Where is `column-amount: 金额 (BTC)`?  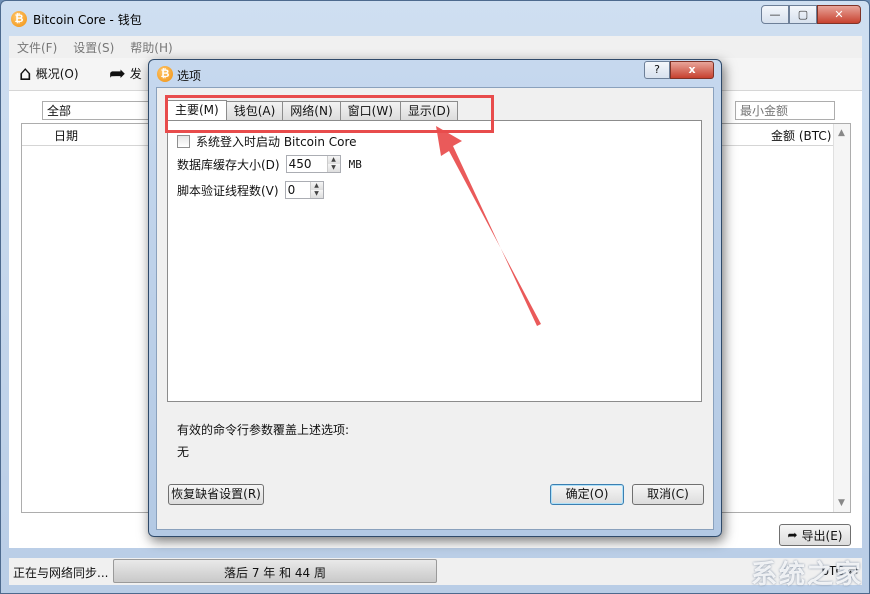 column-amount: 金额 (BTC) is located at coordinates (801, 135).